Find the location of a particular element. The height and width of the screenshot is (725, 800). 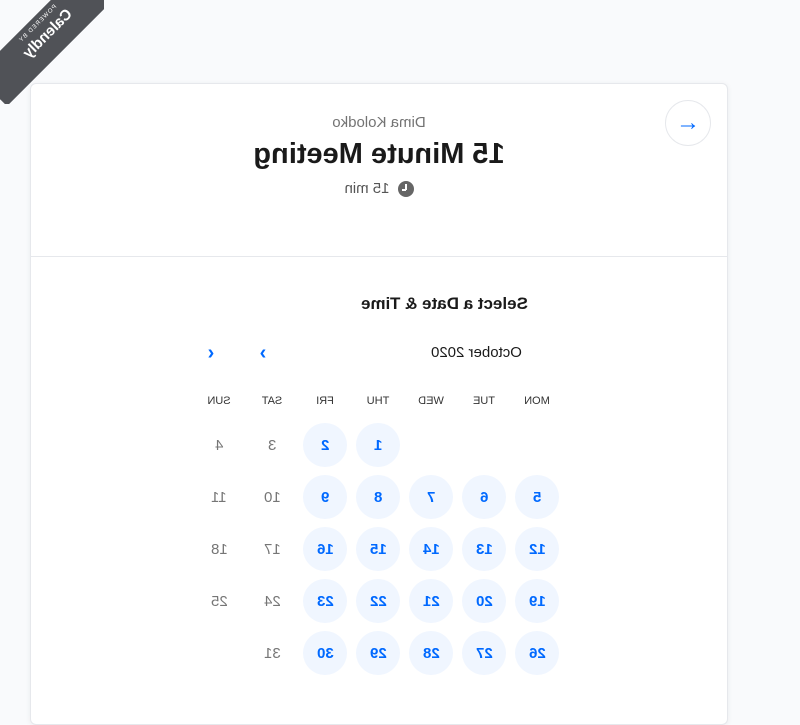

day-26: 26 is located at coordinates (537, 653).